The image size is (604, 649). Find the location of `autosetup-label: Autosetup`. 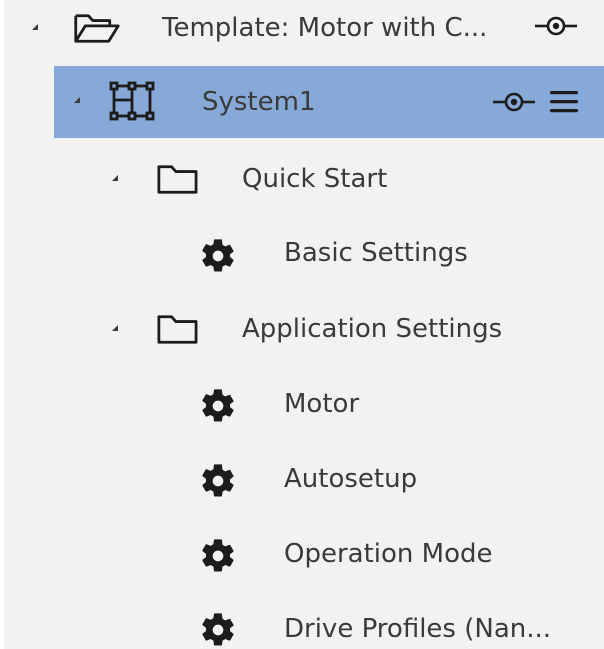

autosetup-label: Autosetup is located at coordinates (351, 479).